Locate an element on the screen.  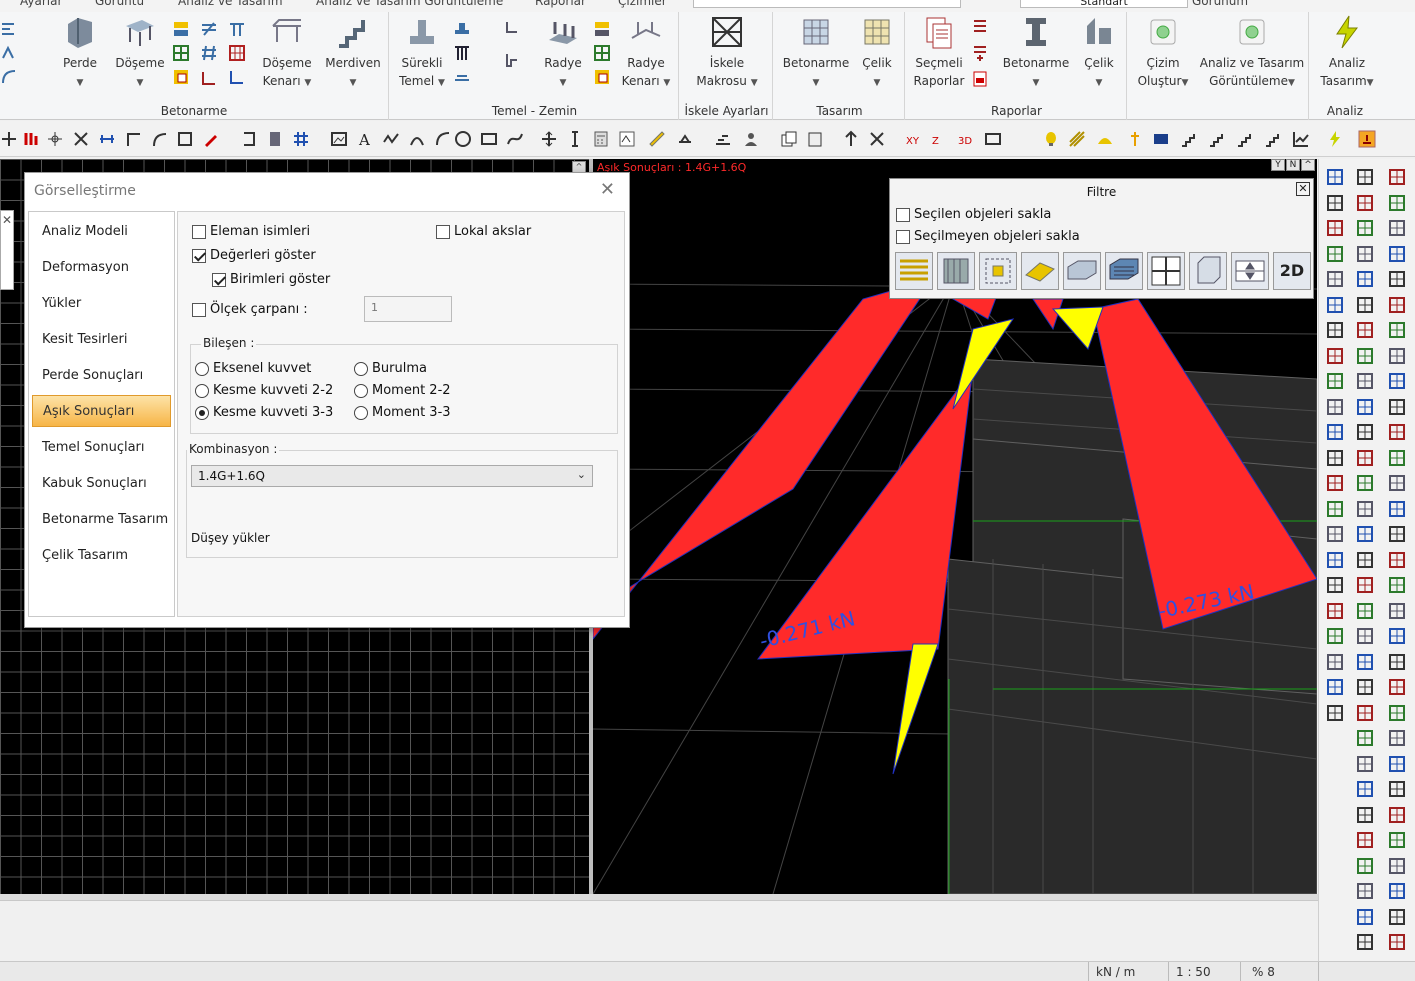
polyline-icon is located at coordinates (391, 139).